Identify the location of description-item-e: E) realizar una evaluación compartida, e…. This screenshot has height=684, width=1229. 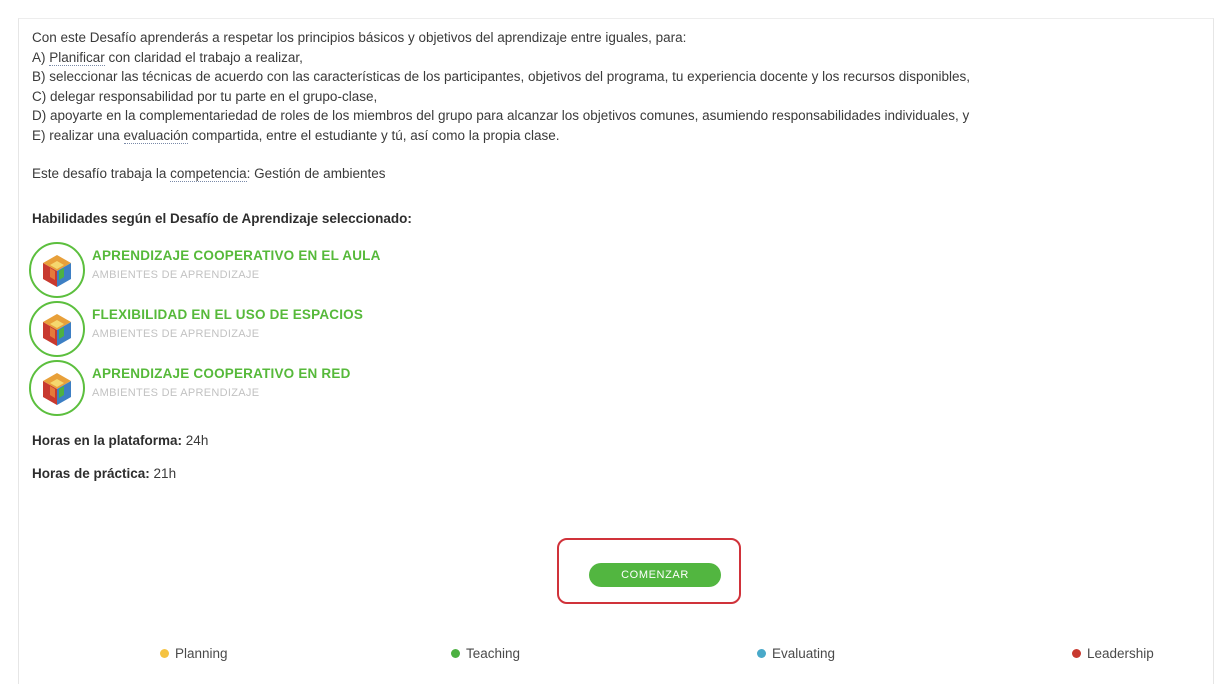
(617, 136).